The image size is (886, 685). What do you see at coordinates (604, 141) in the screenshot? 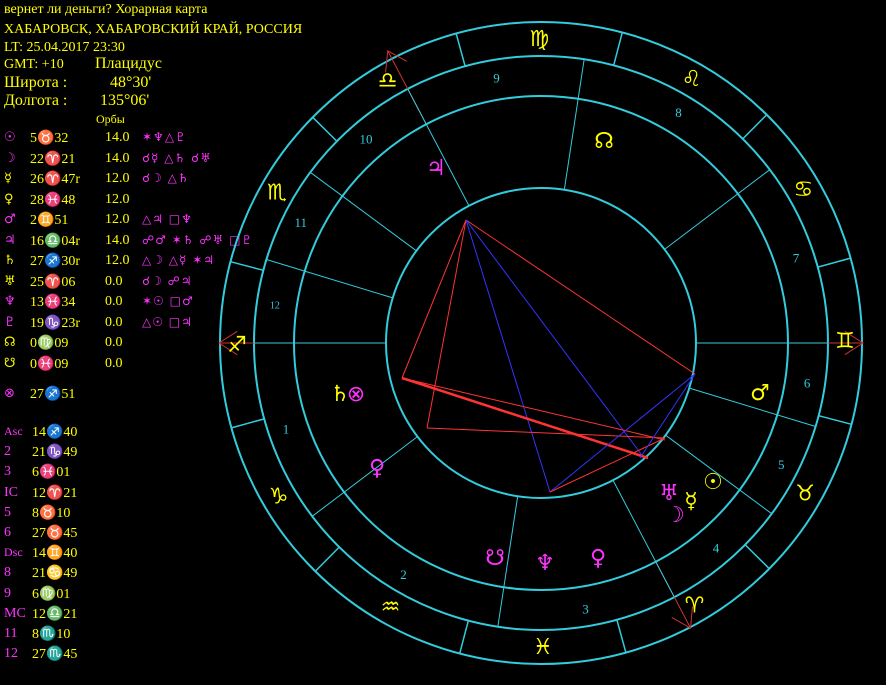
I see `wheel-planet-glyph-icon: ☊` at bounding box center [604, 141].